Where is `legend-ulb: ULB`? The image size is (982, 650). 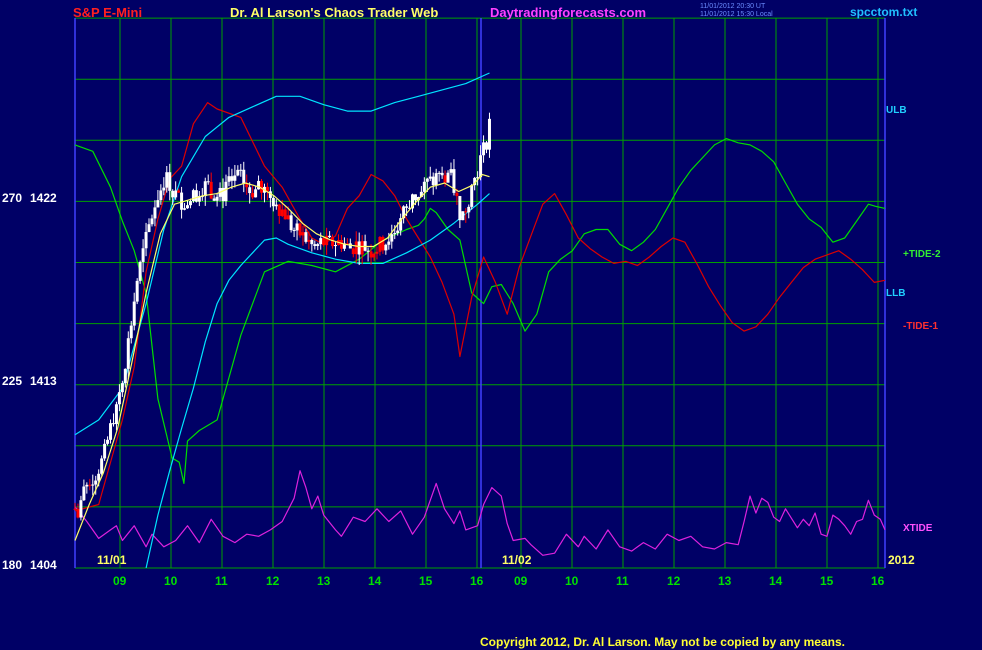
legend-ulb: ULB is located at coordinates (896, 110).